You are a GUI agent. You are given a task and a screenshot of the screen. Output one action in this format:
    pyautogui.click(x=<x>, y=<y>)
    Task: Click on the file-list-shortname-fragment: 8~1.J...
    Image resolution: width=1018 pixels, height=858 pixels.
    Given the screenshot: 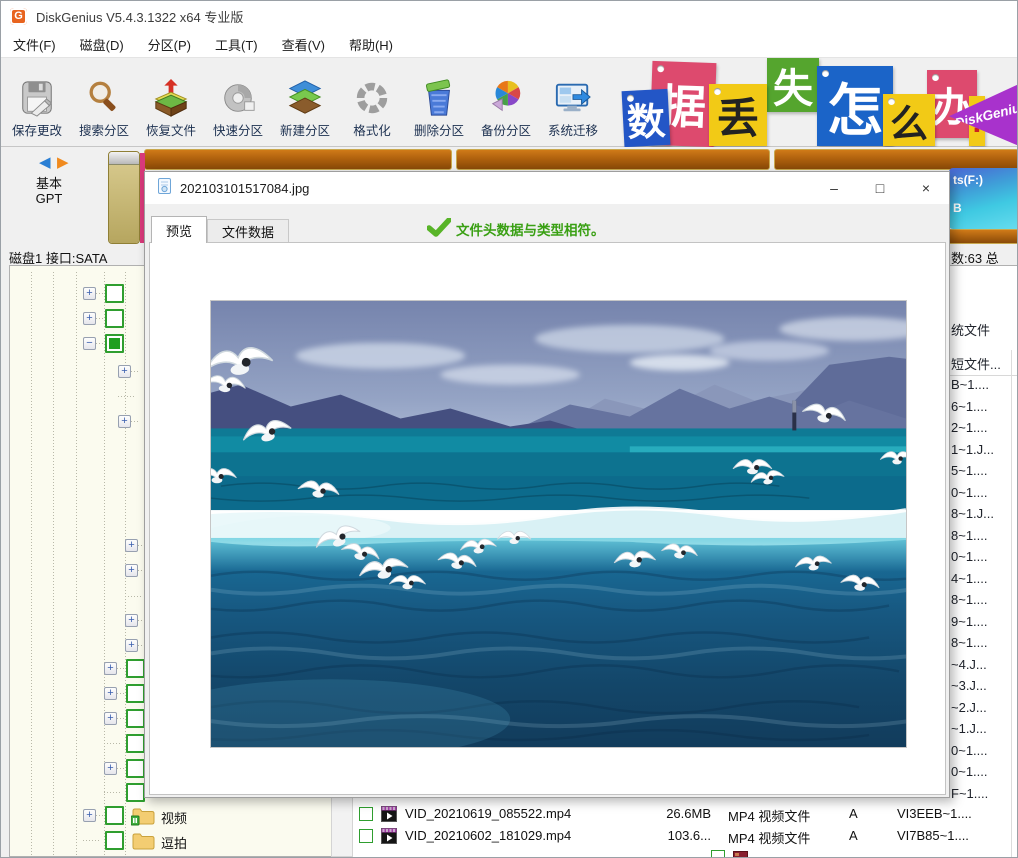 What is the action you would take?
    pyautogui.click(x=984, y=513)
    